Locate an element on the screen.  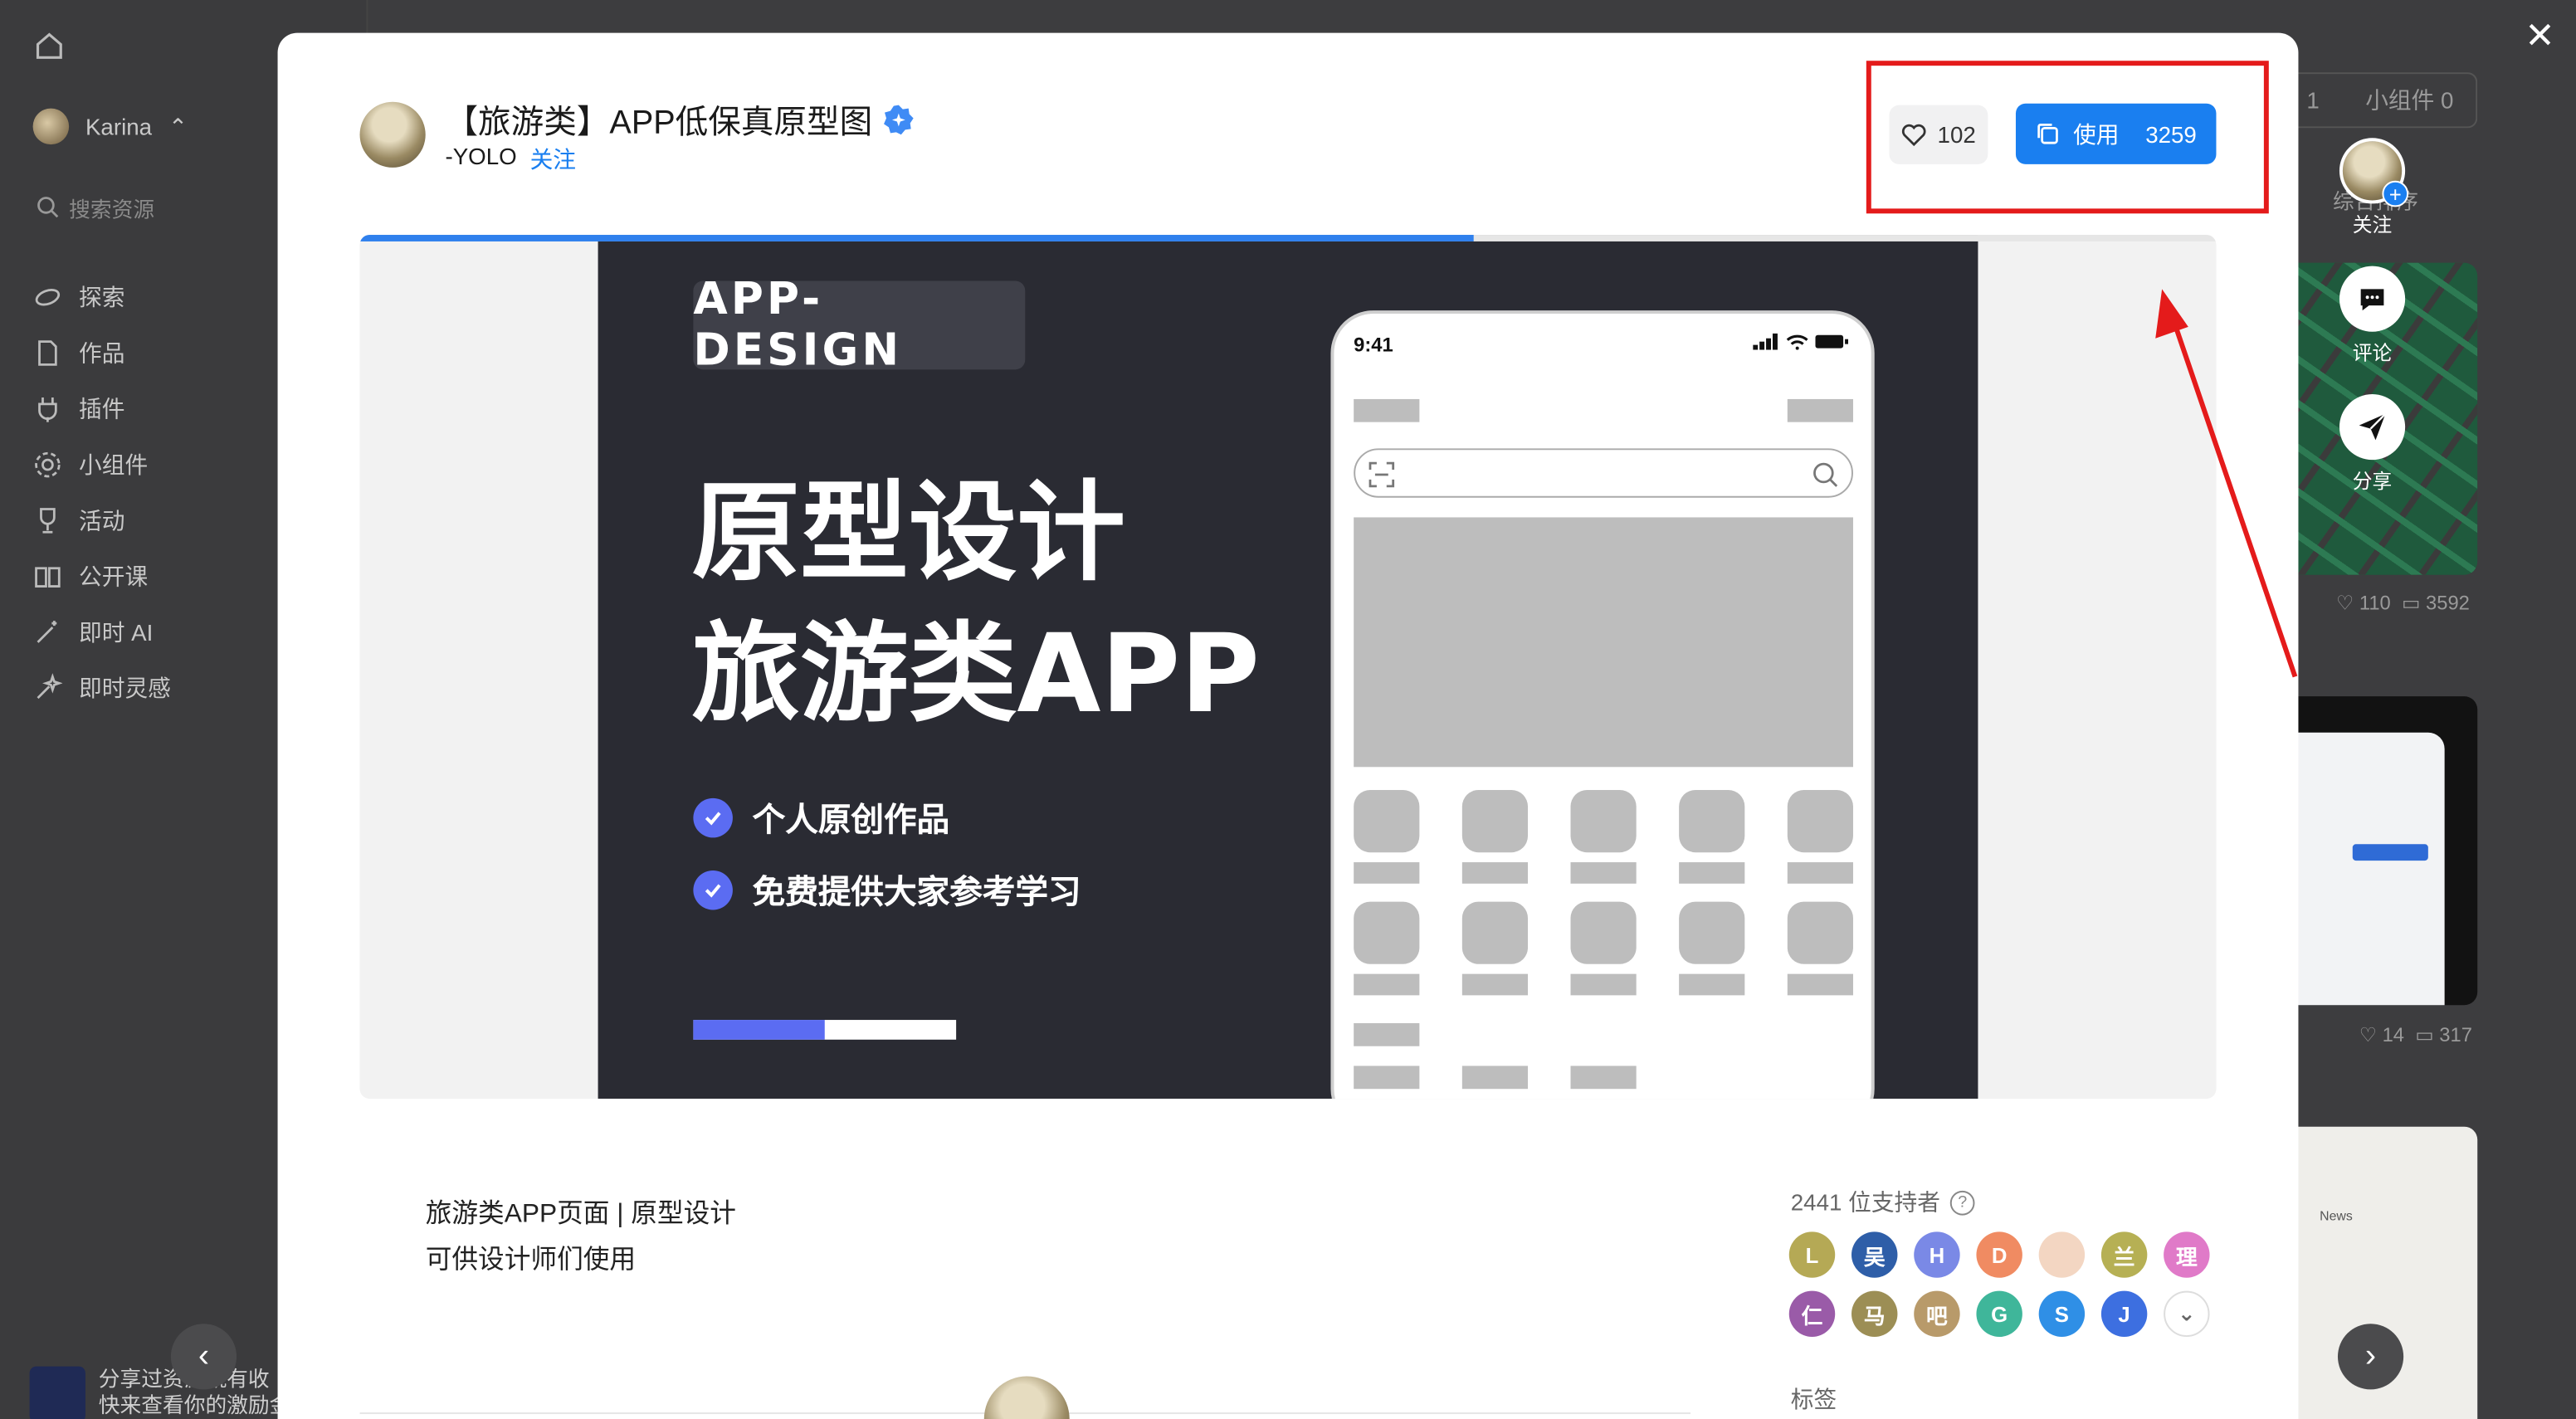
supporter-avatar: 吴 is located at coordinates (1875, 1255).